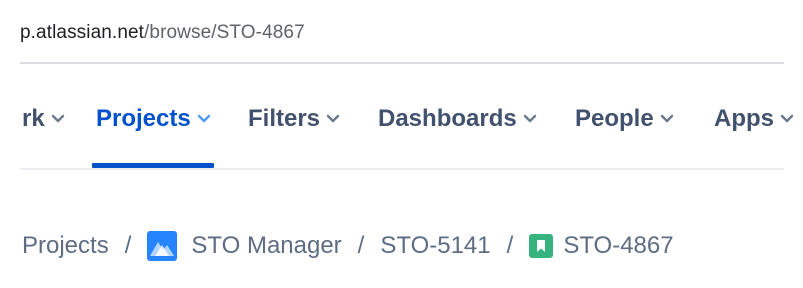  Describe the element at coordinates (284, 118) in the screenshot. I see `nav-item-label: Filters` at that location.